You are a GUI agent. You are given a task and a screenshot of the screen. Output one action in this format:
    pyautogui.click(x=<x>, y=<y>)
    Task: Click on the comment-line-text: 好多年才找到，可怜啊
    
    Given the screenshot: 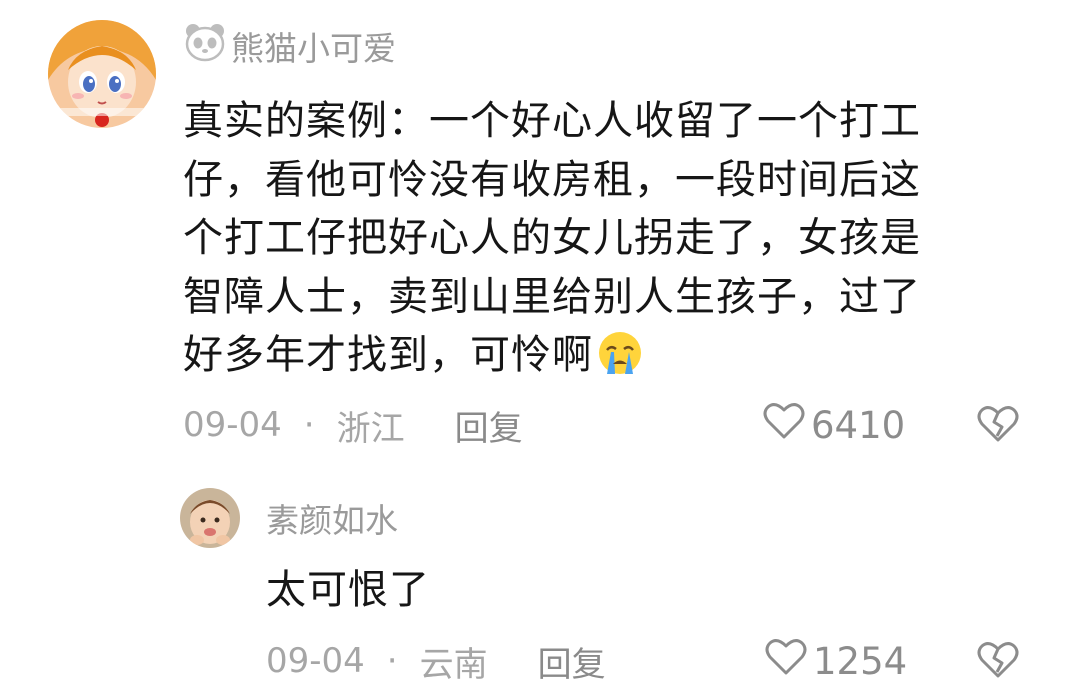 What is the action you would take?
    pyautogui.click(x=388, y=355)
    